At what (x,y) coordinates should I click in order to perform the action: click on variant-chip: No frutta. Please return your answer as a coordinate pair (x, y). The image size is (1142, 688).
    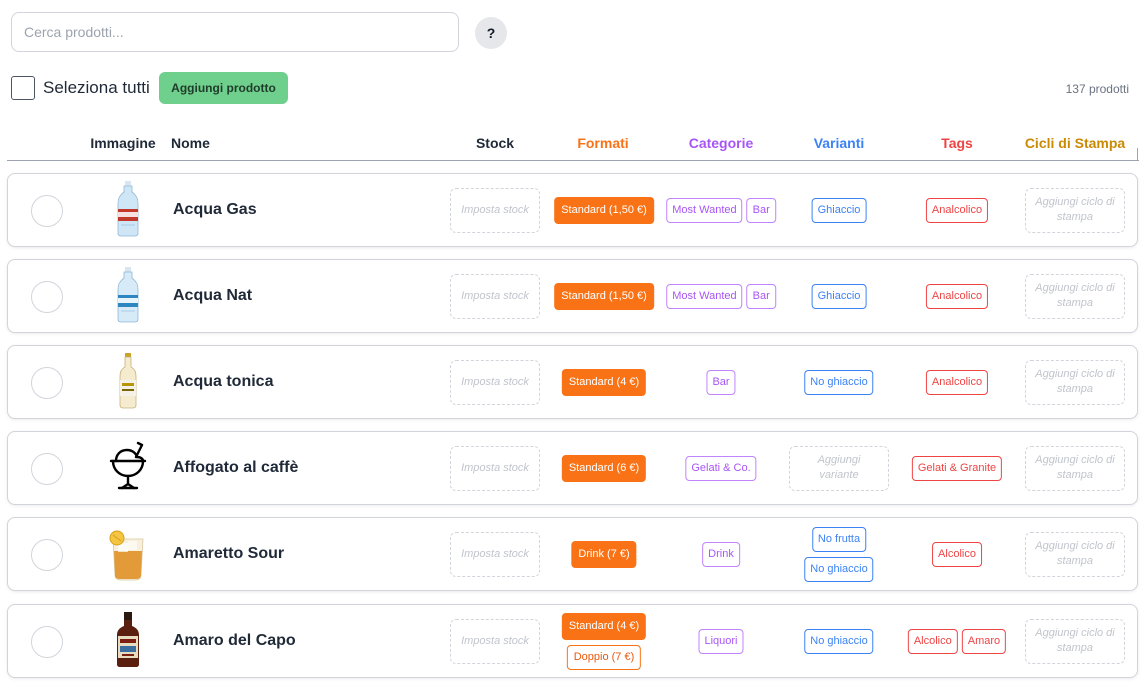
    Looking at the image, I should click on (839, 539).